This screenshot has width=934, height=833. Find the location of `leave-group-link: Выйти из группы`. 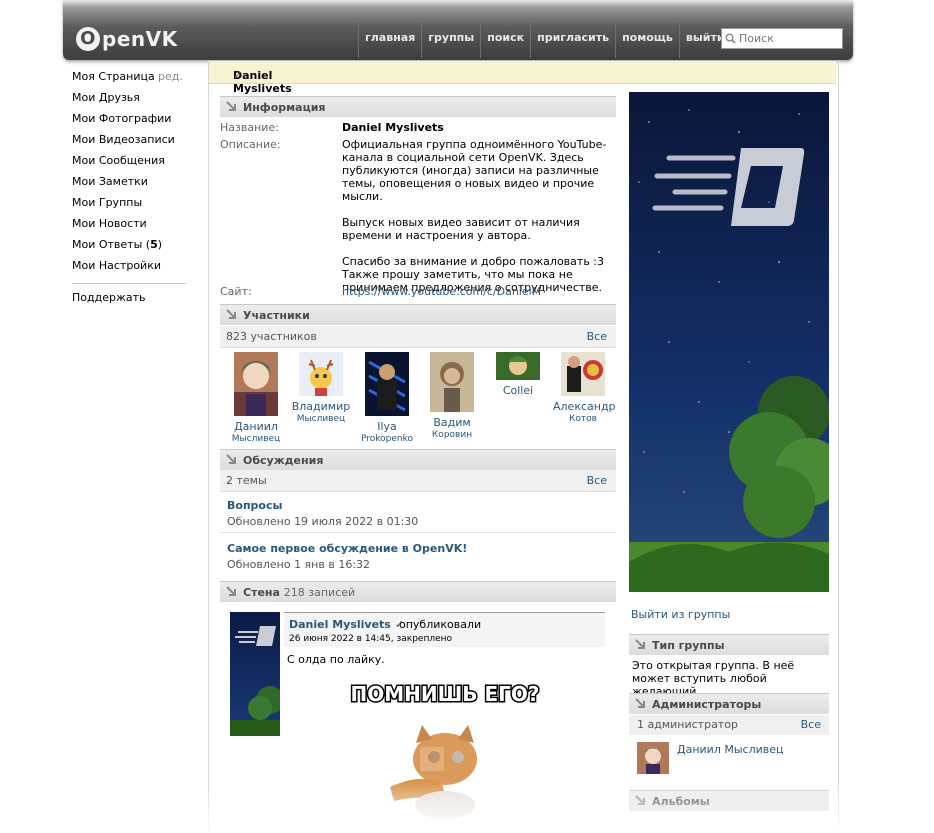

leave-group-link: Выйти из группы is located at coordinates (680, 614).